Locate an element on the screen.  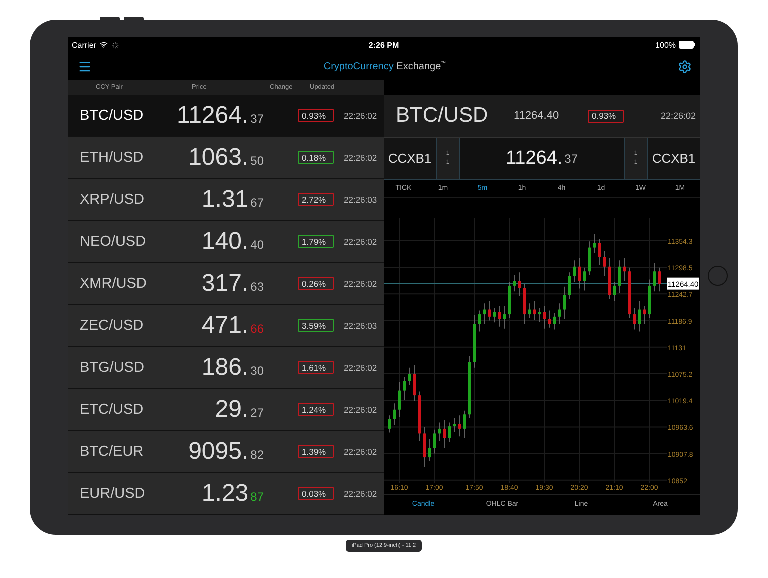
price-label: 1.31 67 is located at coordinates (232, 200).